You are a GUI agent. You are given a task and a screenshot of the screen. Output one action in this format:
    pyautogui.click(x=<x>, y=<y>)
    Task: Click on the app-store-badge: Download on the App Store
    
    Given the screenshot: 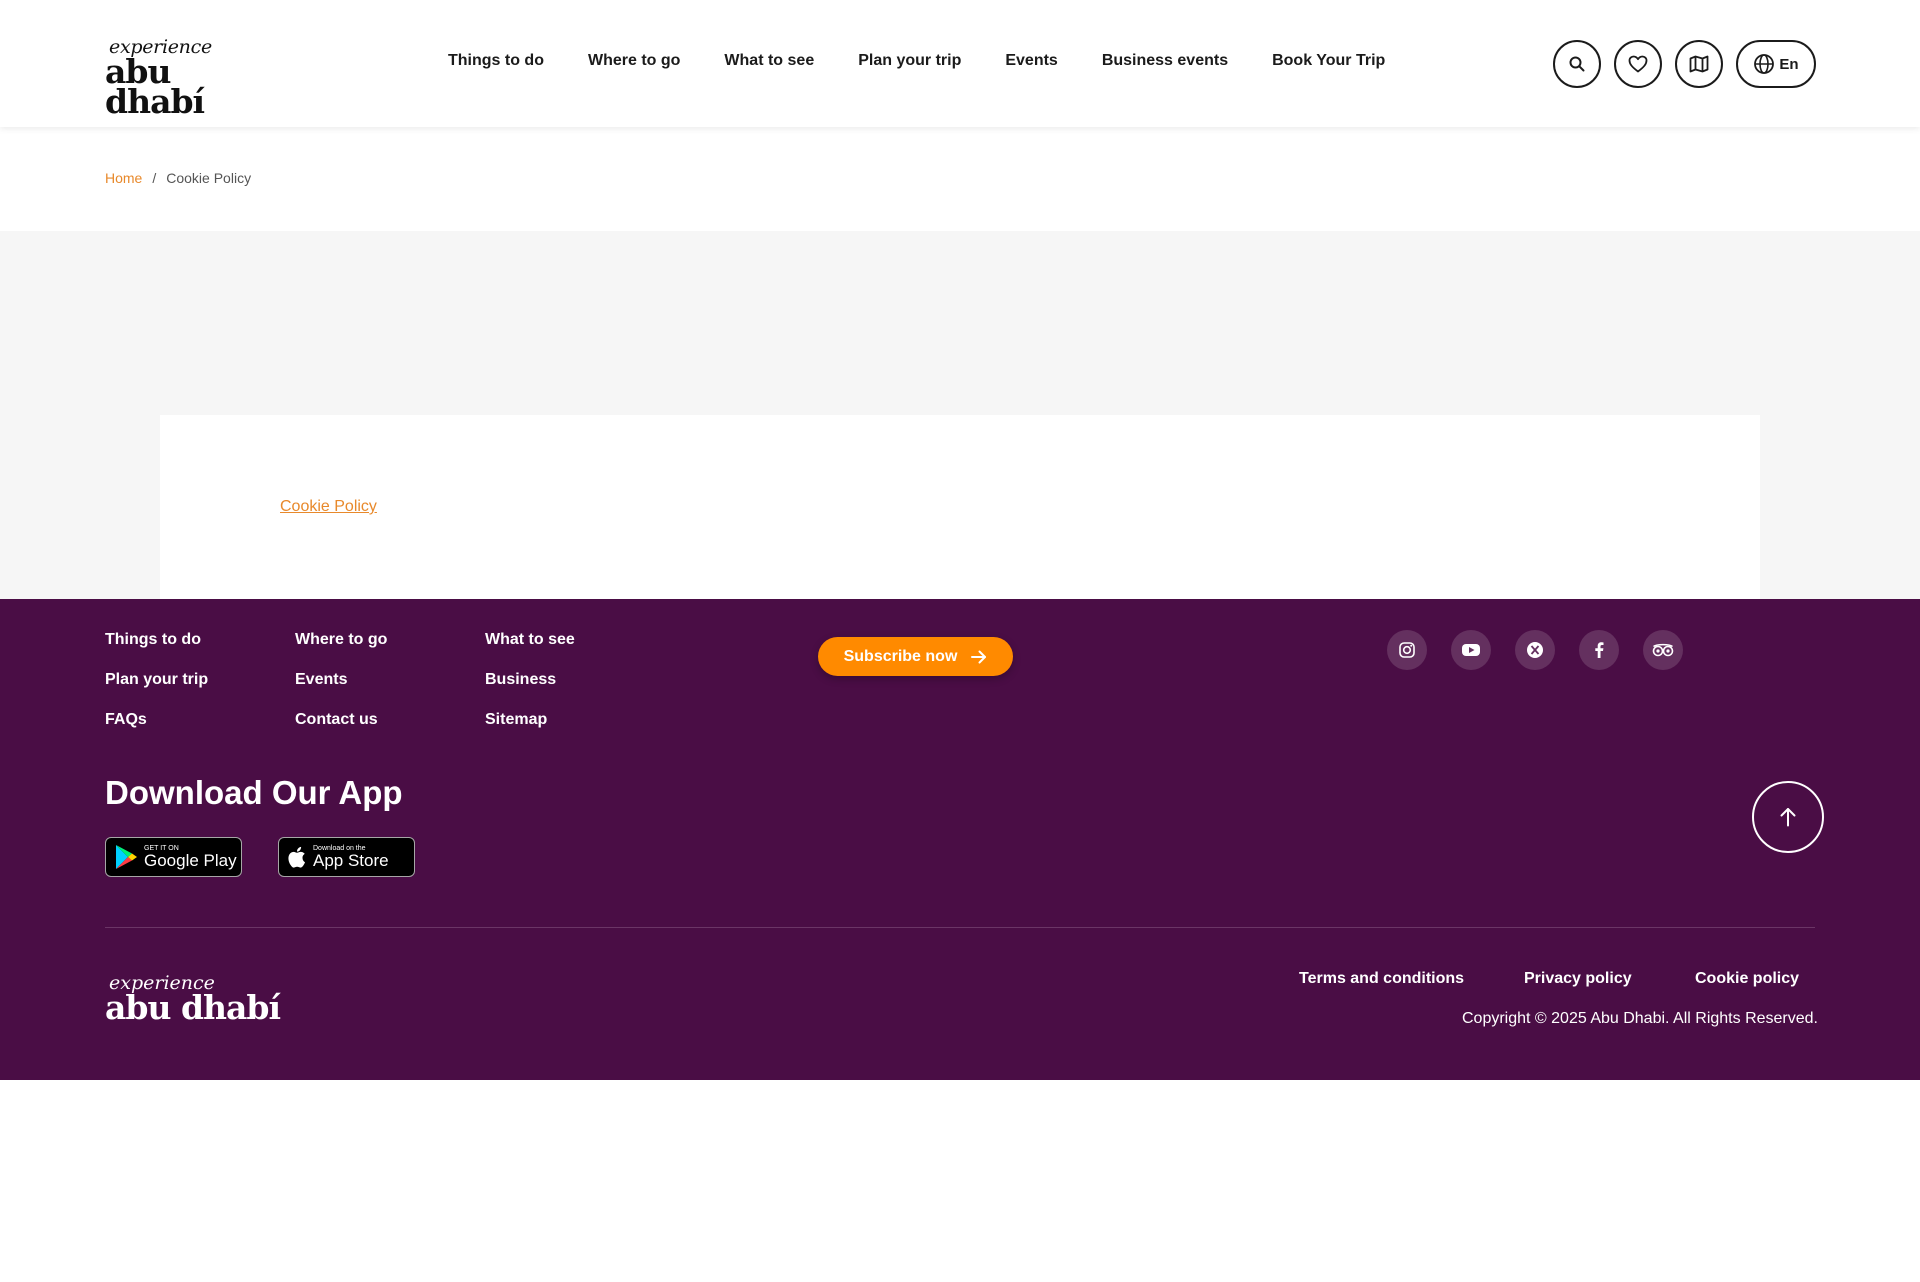 What is the action you would take?
    pyautogui.click(x=346, y=857)
    